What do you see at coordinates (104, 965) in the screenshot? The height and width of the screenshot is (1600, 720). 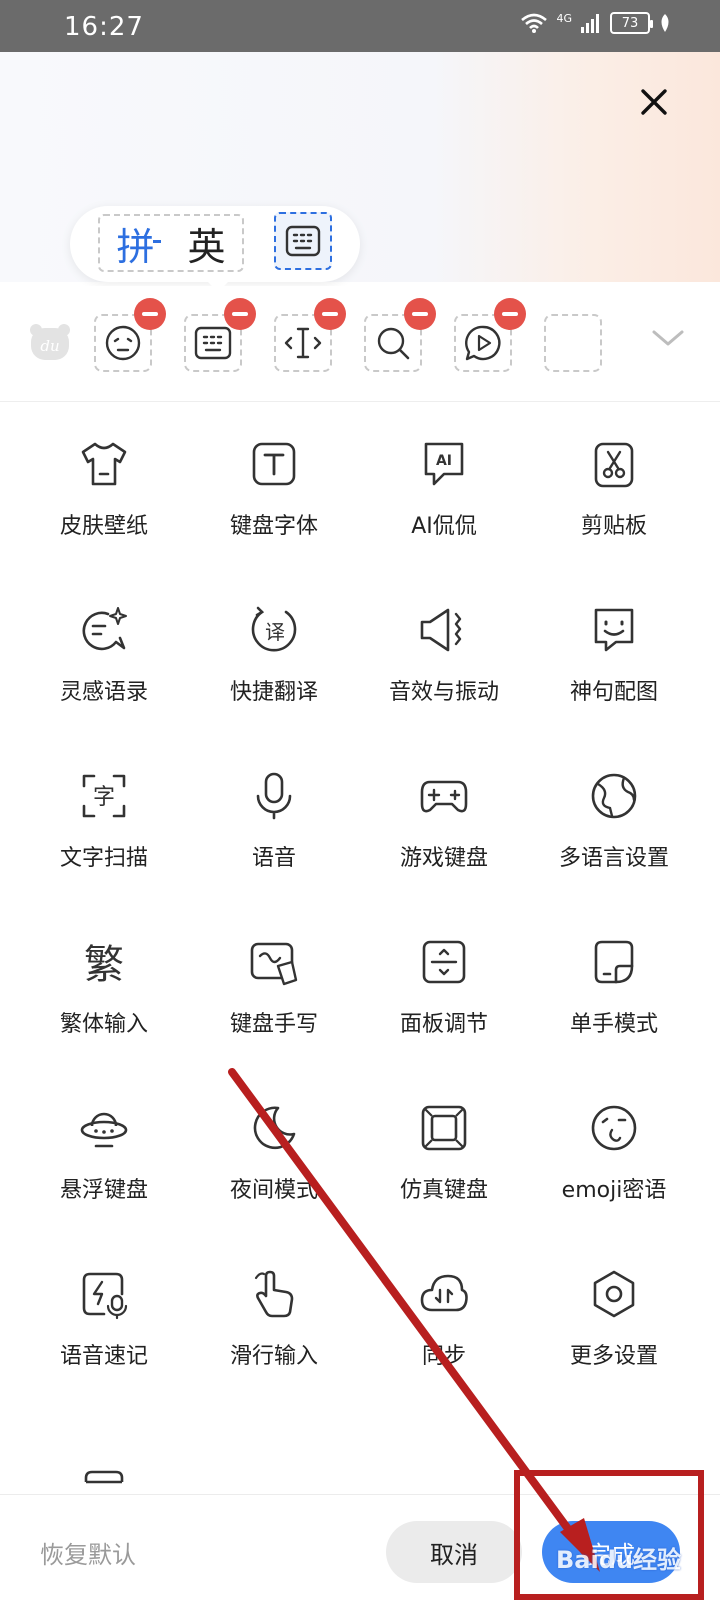 I see `traditional-char-icon: 繁` at bounding box center [104, 965].